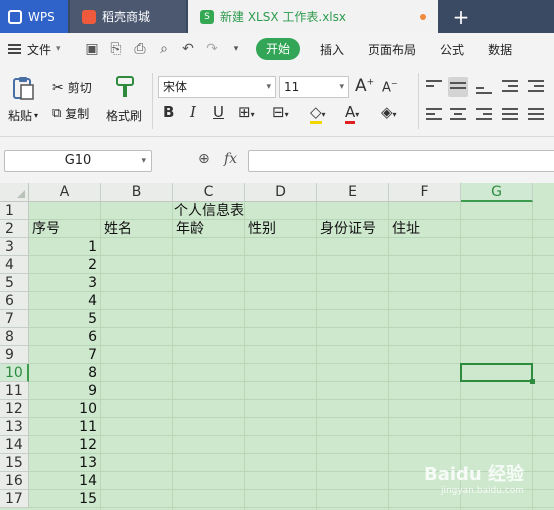  I want to click on distributed-align-icon, so click(536, 115).